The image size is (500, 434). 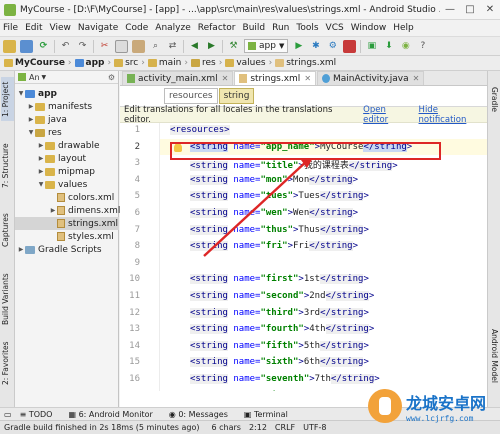 What do you see at coordinates (270, 414) in the screenshot?
I see `tool-terminal: ▣ Terminal` at bounding box center [270, 414].